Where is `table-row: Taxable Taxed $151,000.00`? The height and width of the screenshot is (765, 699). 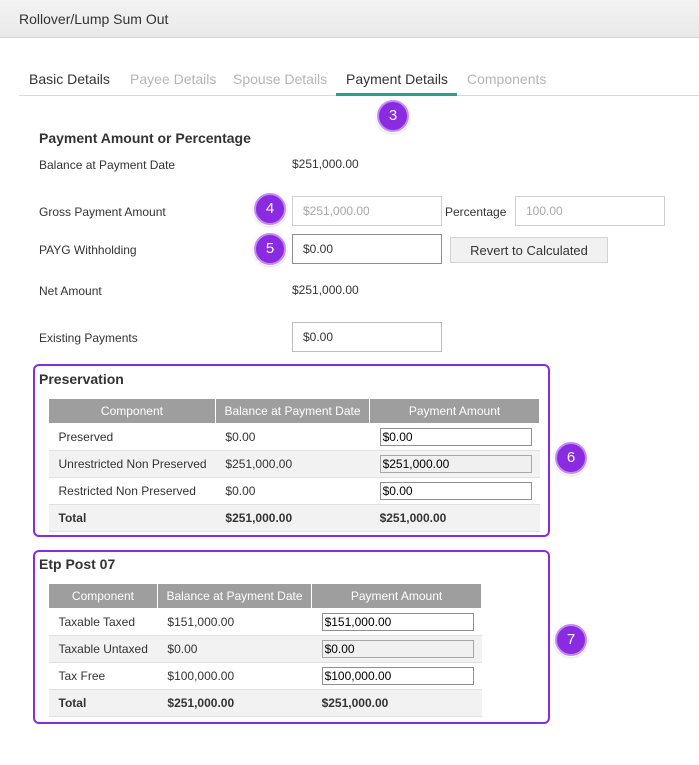
table-row: Taxable Taxed $151,000.00 is located at coordinates (265, 622).